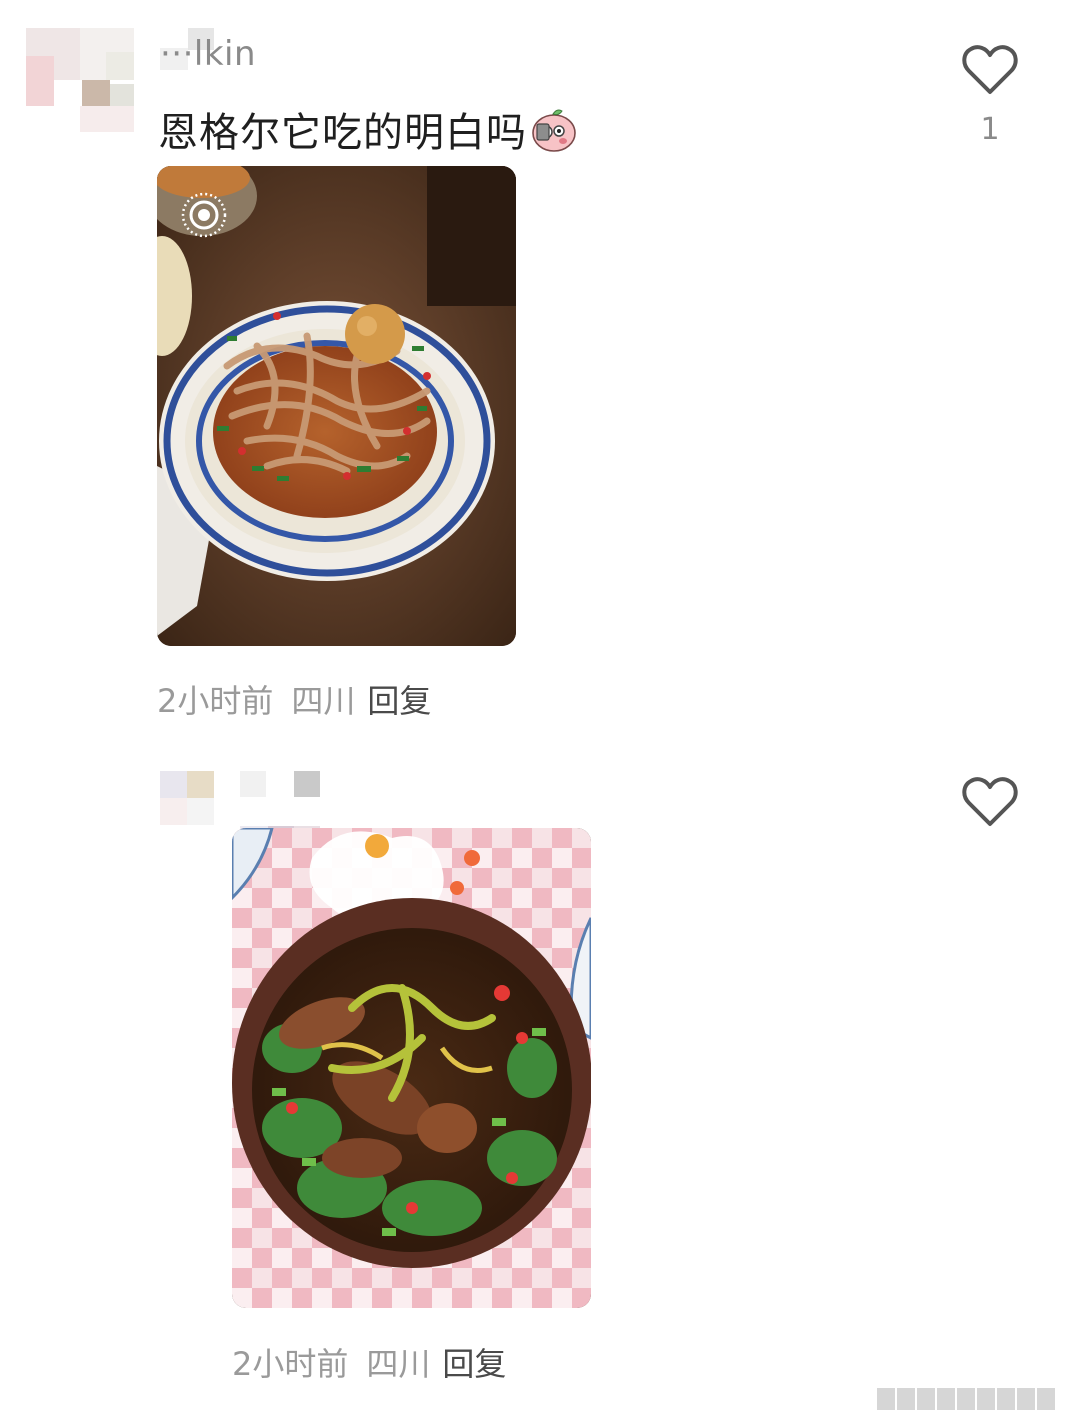 This screenshot has width=1065, height=1420. Describe the element at coordinates (208, 54) in the screenshot. I see `username: ···lkin` at that location.